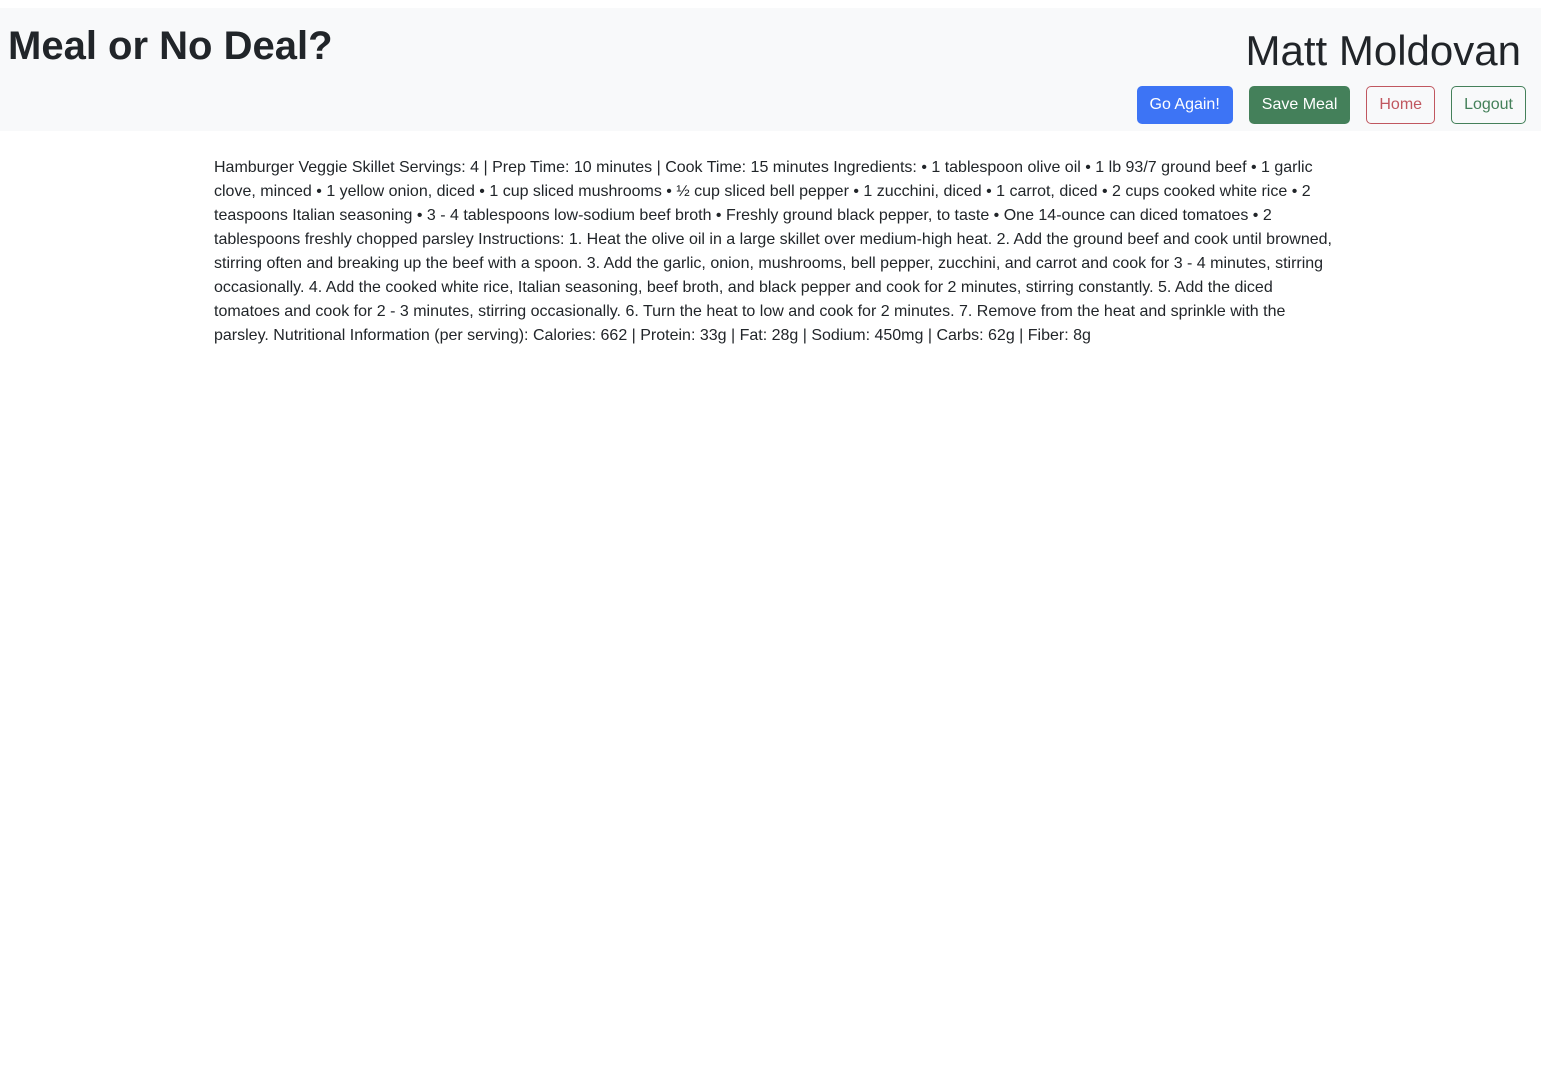 The height and width of the screenshot is (1086, 1541). What do you see at coordinates (170, 46) in the screenshot?
I see `app-title: Meal or No Deal?` at bounding box center [170, 46].